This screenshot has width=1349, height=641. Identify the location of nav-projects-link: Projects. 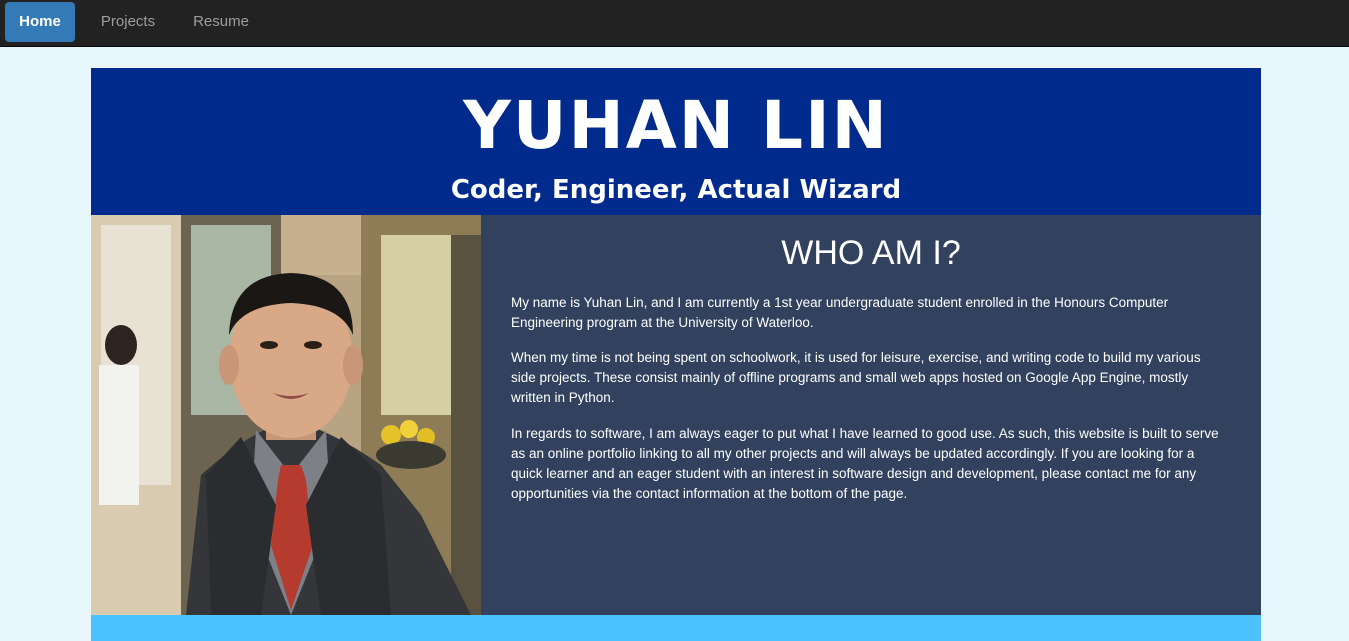
(128, 22).